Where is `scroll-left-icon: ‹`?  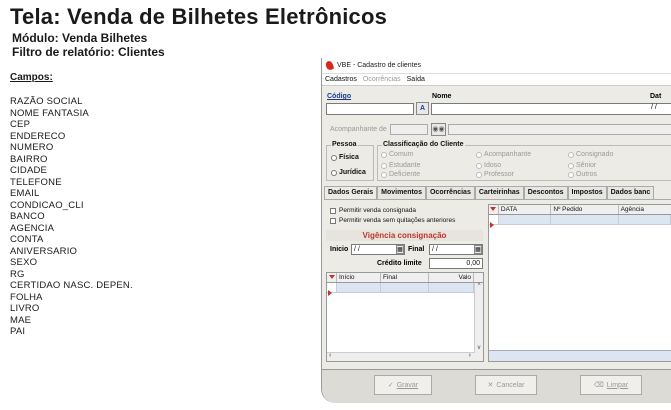
scroll-left-icon: ‹ is located at coordinates (330, 355).